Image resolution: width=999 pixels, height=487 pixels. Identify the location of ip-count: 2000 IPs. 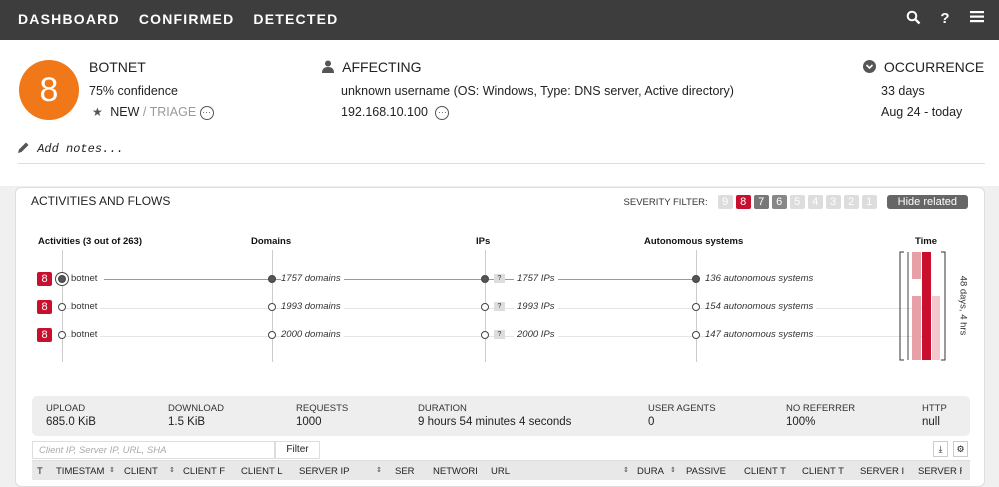
(536, 334).